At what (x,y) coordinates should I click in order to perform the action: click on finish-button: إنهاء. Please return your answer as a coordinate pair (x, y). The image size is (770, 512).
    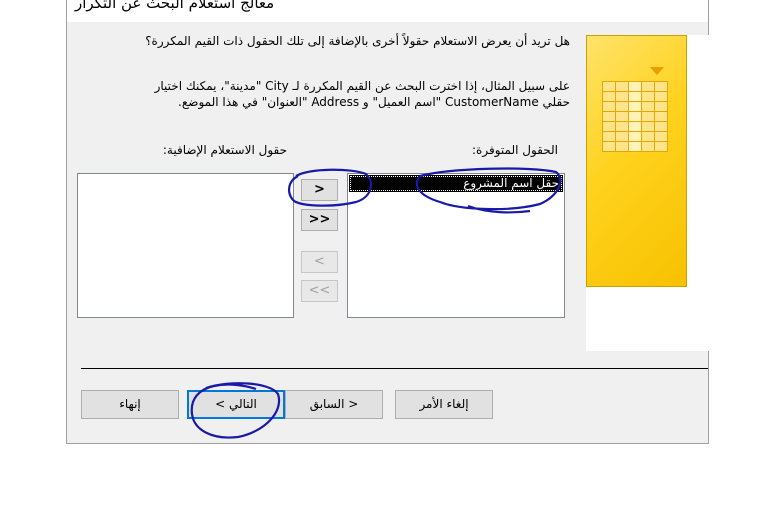
    Looking at the image, I should click on (130, 404).